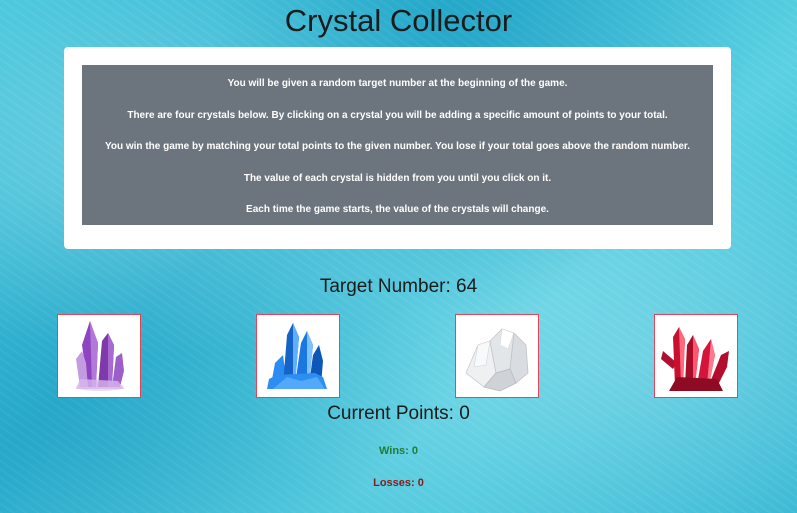 The width and height of the screenshot is (797, 513). I want to click on target-number: Target Number: 64, so click(398, 287).